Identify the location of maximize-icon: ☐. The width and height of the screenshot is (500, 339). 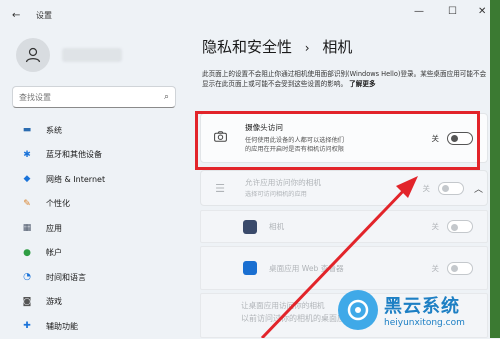
(452, 11).